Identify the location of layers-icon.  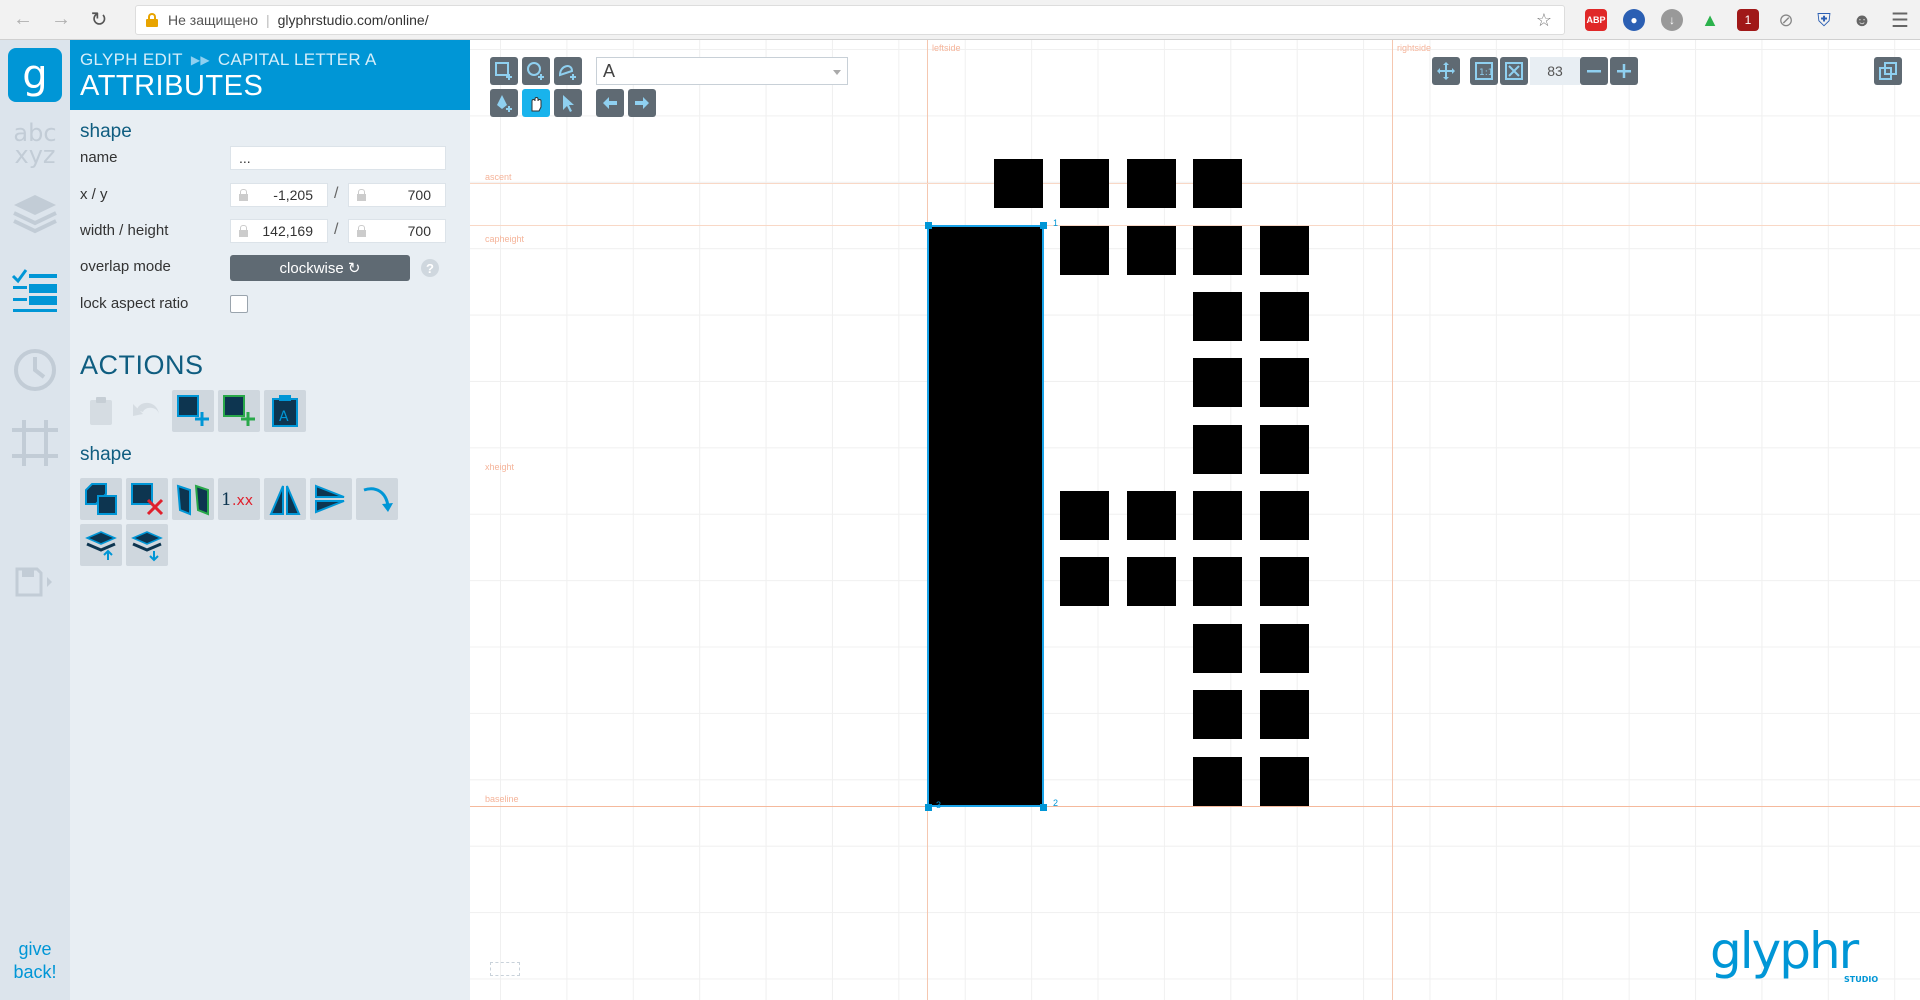
(35, 215).